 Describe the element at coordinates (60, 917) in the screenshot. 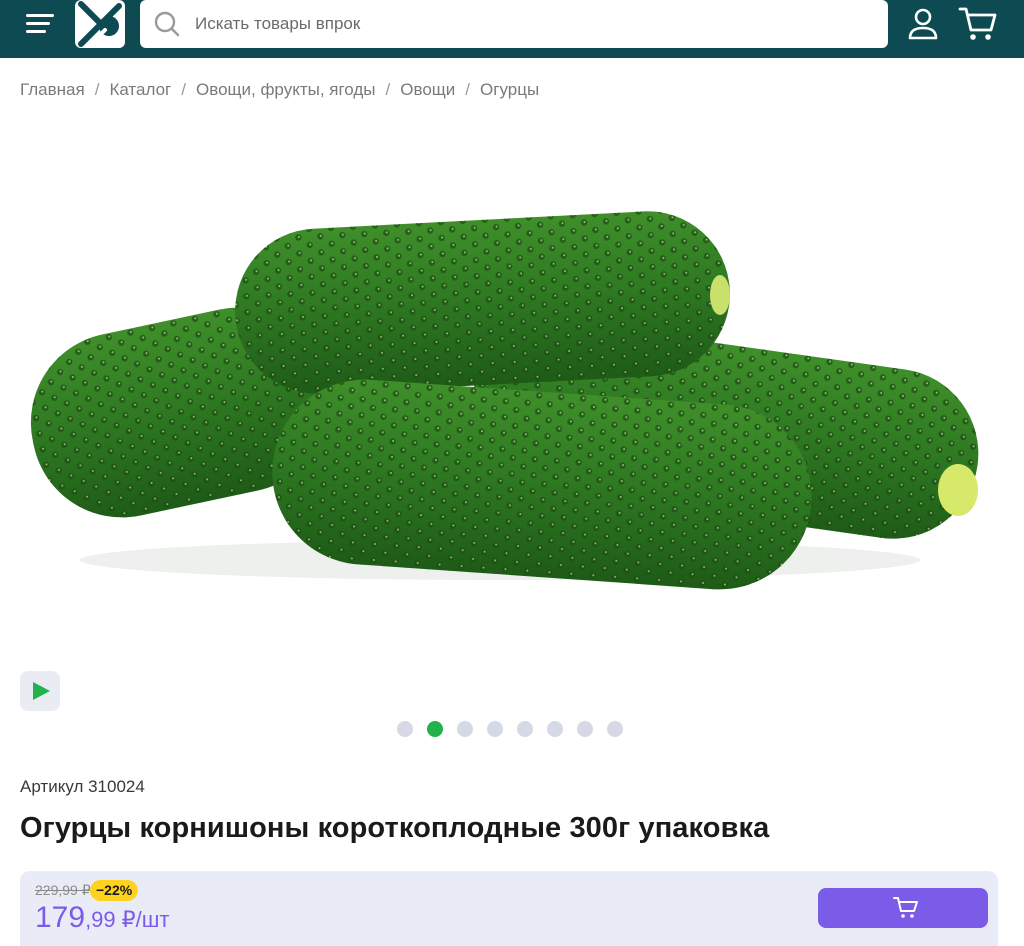

I see `price-rubles: 179` at that location.